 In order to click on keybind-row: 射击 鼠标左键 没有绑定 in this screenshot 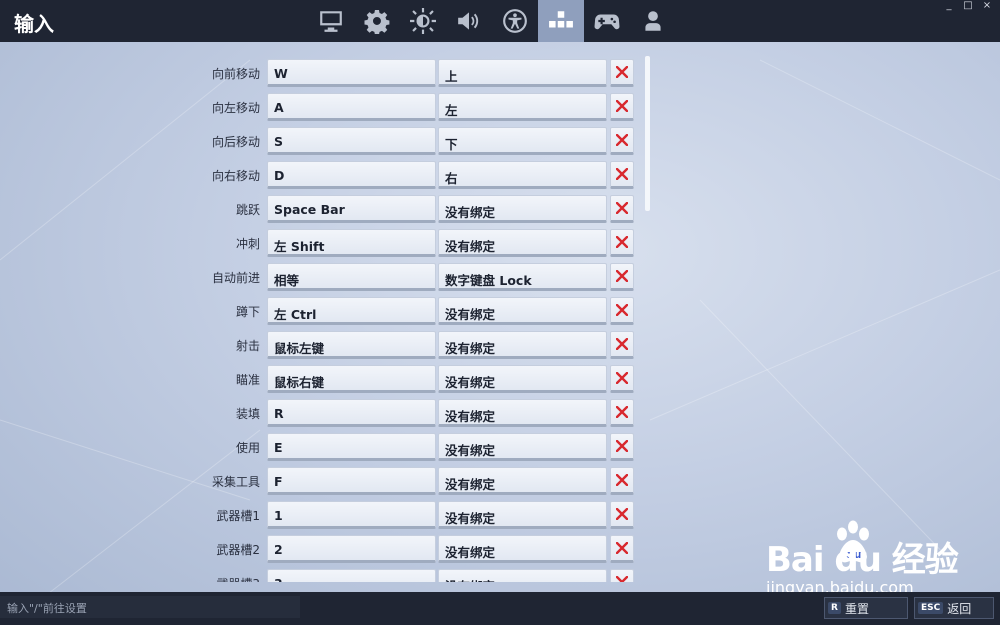, I will do `click(500, 346)`.